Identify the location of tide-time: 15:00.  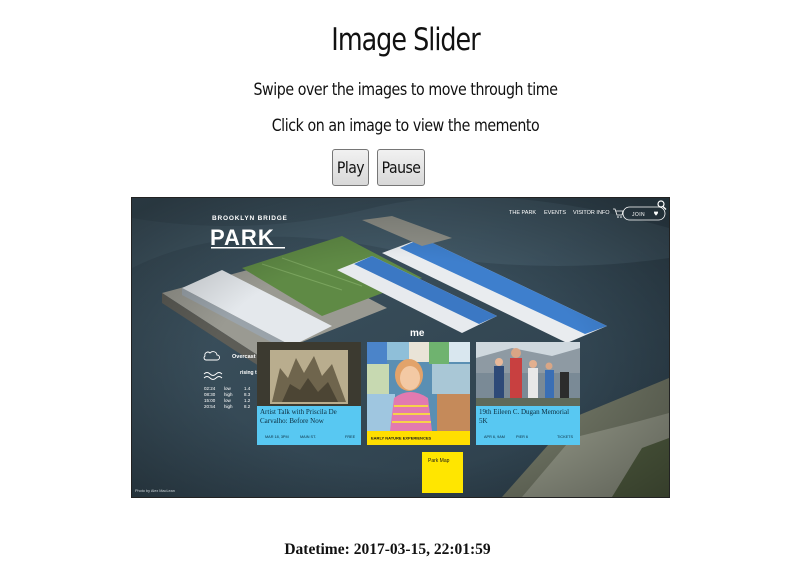
(210, 400).